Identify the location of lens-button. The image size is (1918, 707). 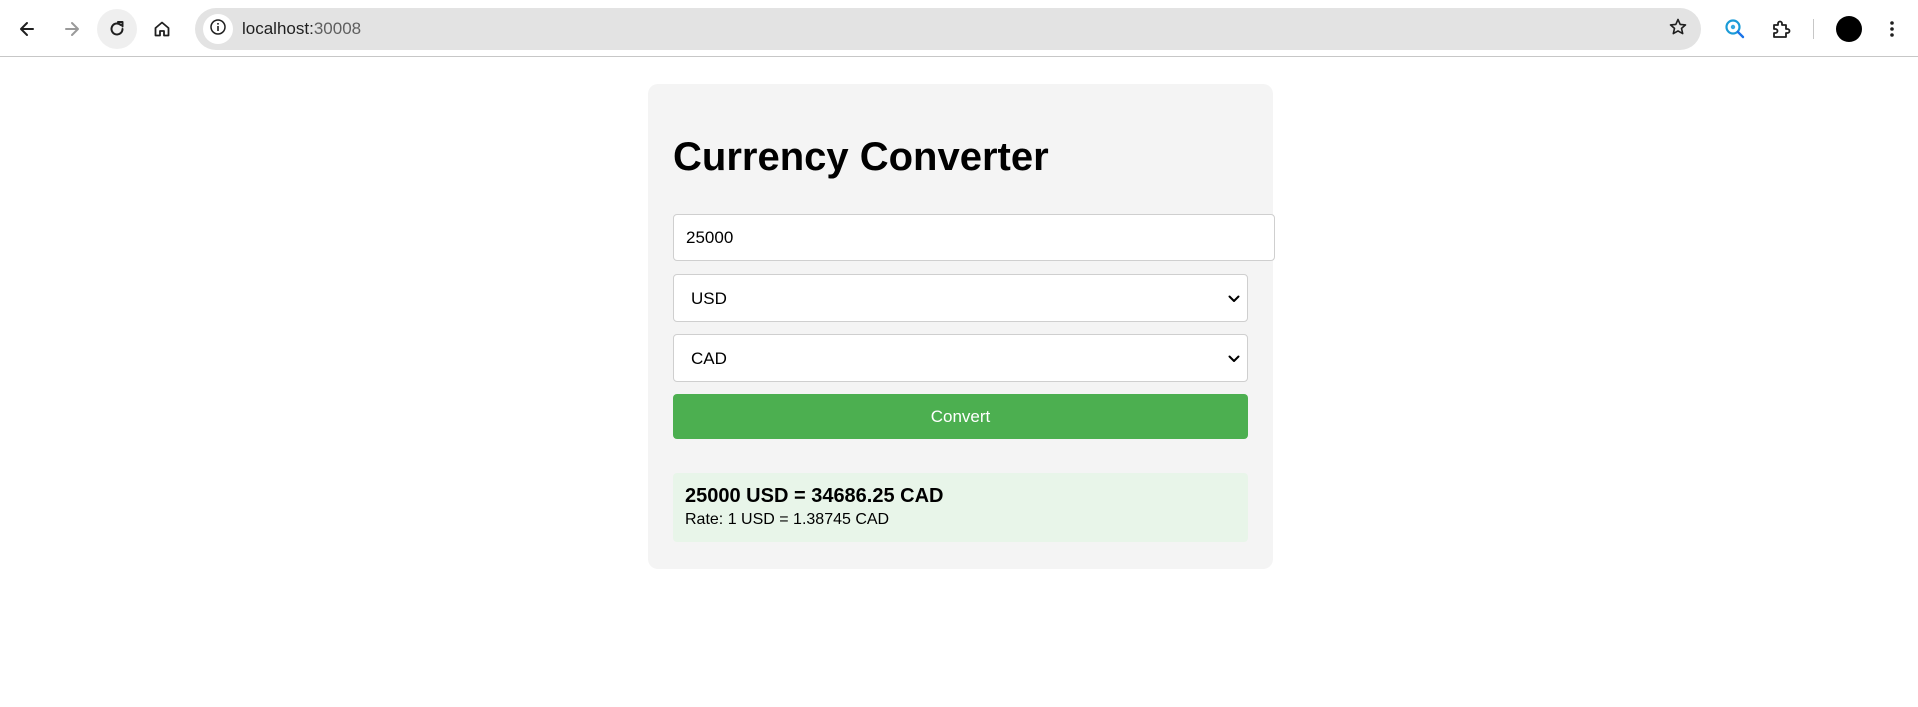
(1735, 29).